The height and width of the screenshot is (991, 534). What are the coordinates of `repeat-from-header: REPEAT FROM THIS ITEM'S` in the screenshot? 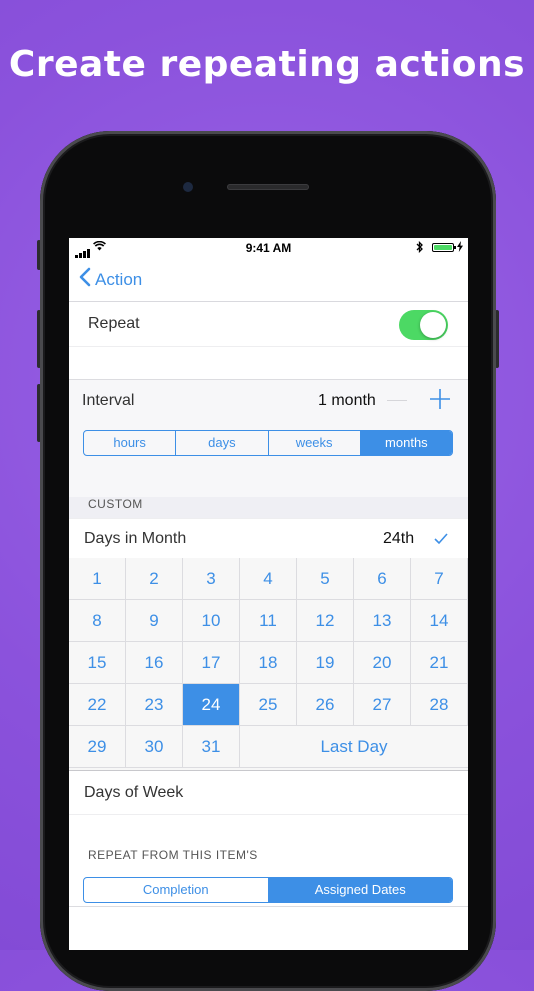 It's located at (173, 855).